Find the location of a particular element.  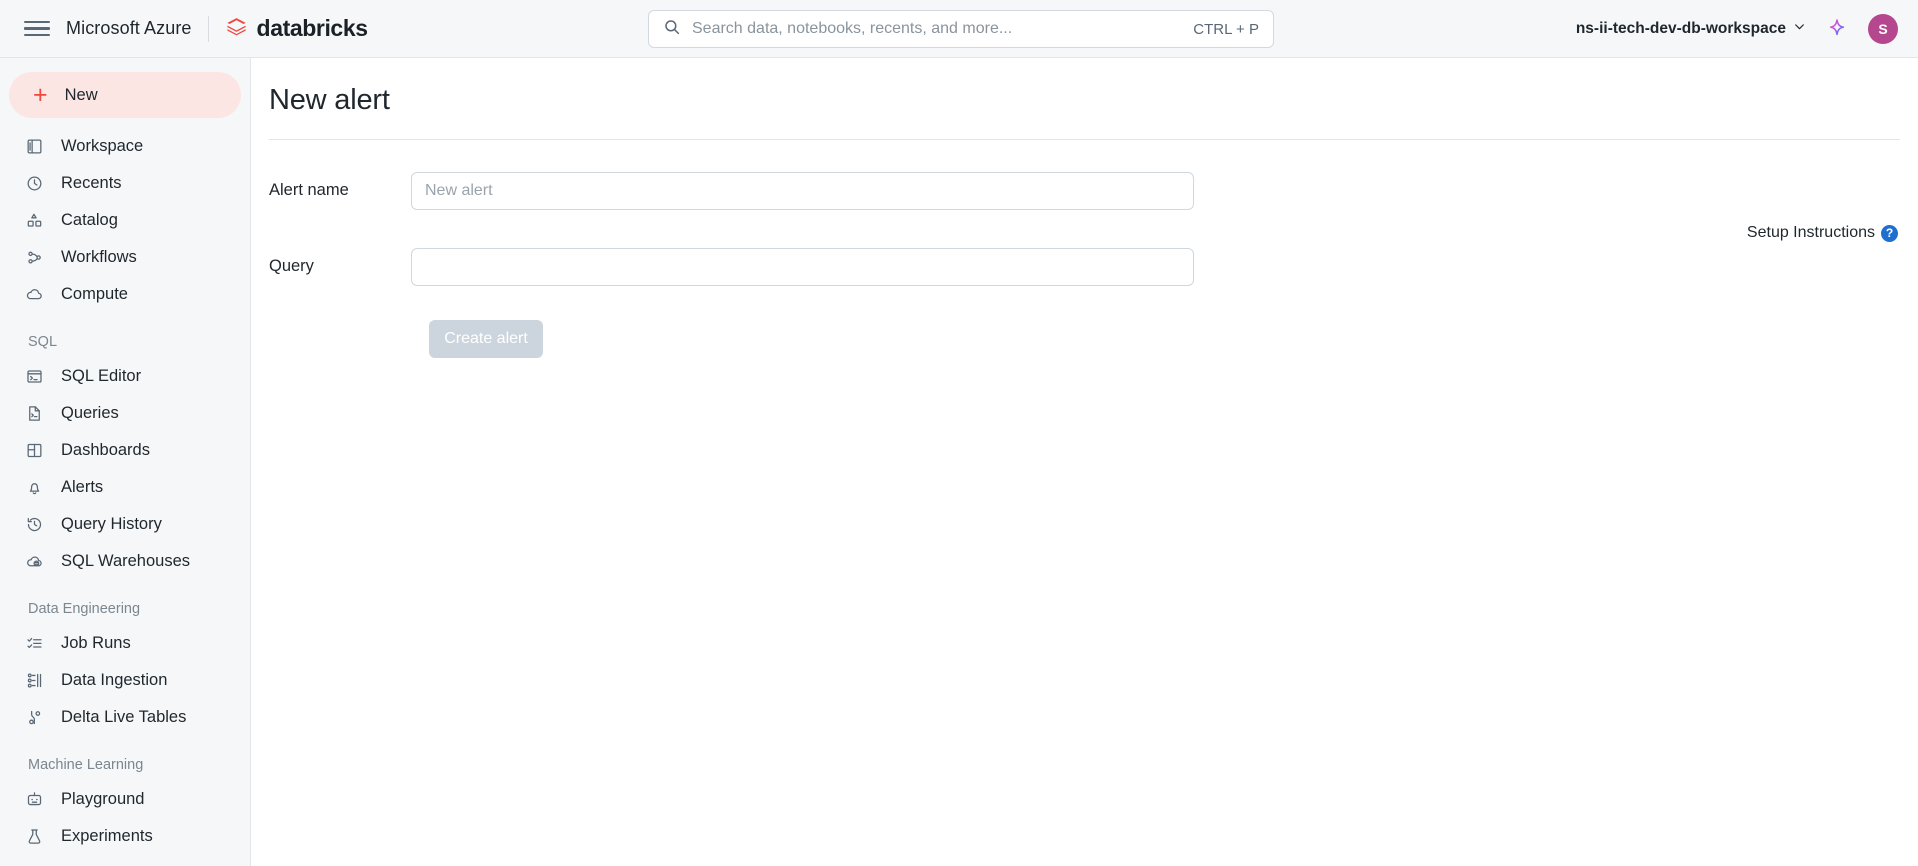

sidebar-item-label: Recents is located at coordinates (91, 183).